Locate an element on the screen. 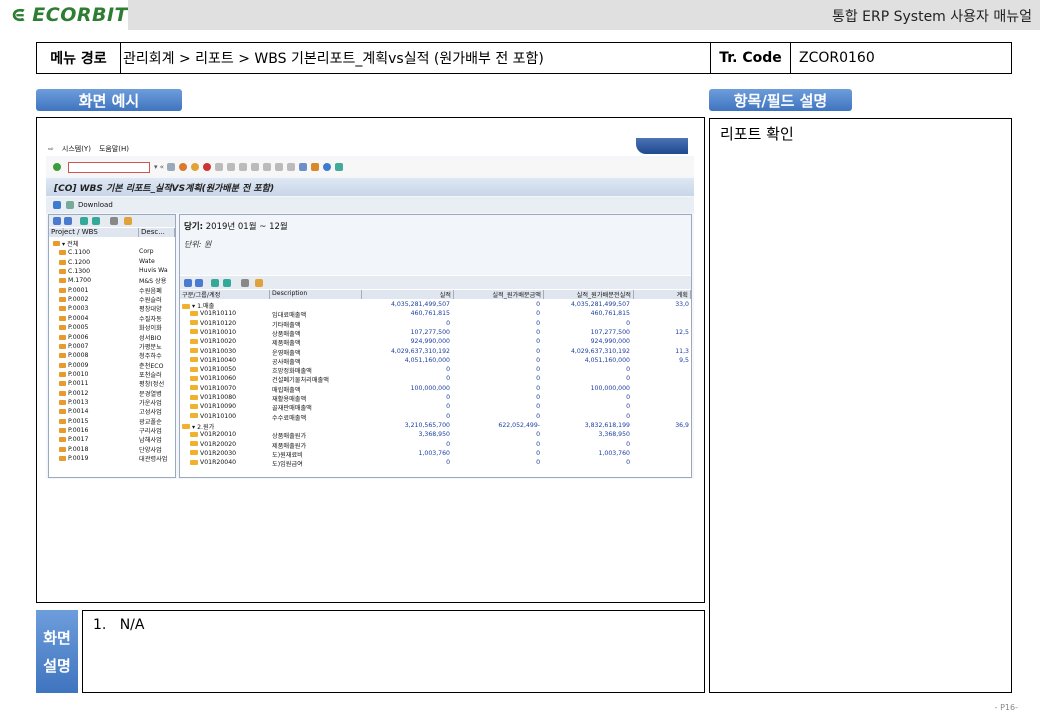  tree-node: P.0007 is located at coordinates (94, 346).